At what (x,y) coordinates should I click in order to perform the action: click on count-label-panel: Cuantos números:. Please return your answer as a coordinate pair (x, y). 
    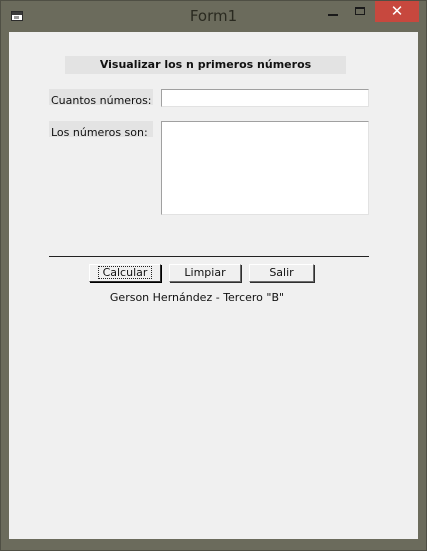
    Looking at the image, I should click on (101, 98).